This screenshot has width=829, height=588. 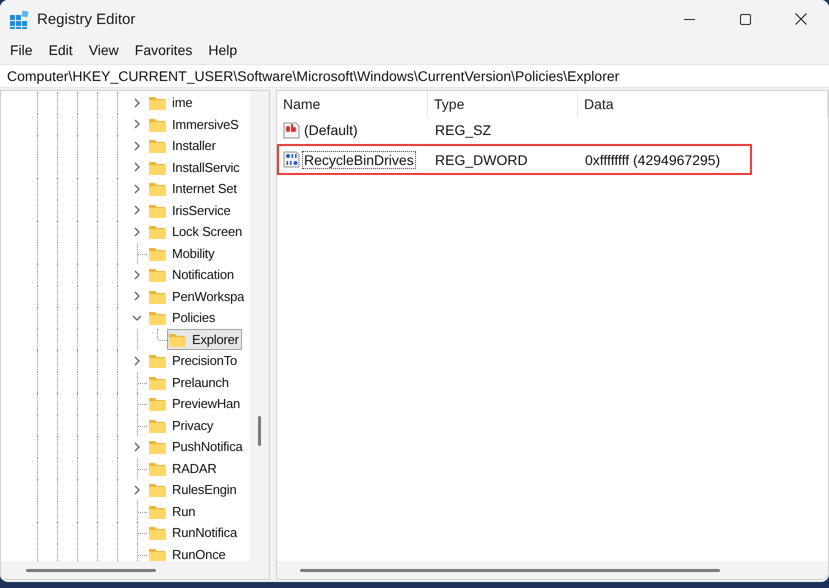 I want to click on column-header: Name, so click(x=352, y=104).